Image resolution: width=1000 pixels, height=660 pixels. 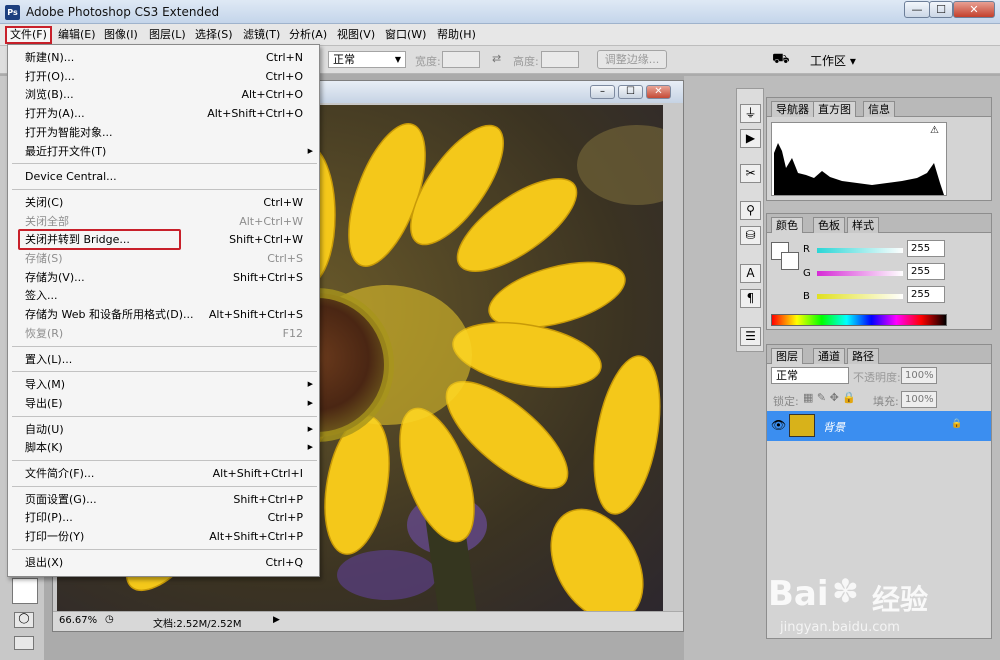 What do you see at coordinates (957, 424) in the screenshot?
I see `layer-lock-icon: 🔒` at bounding box center [957, 424].